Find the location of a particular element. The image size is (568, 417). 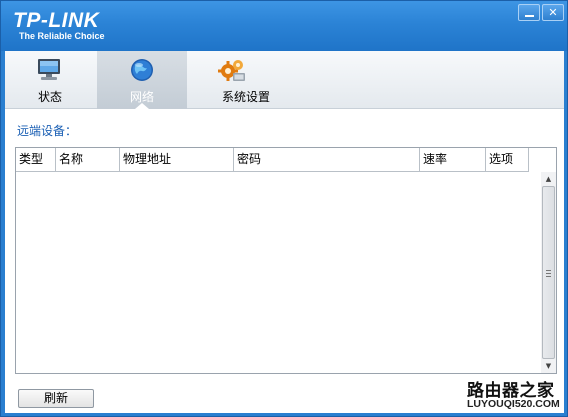

remote-devices-title: 远端设备： is located at coordinates (47, 131).